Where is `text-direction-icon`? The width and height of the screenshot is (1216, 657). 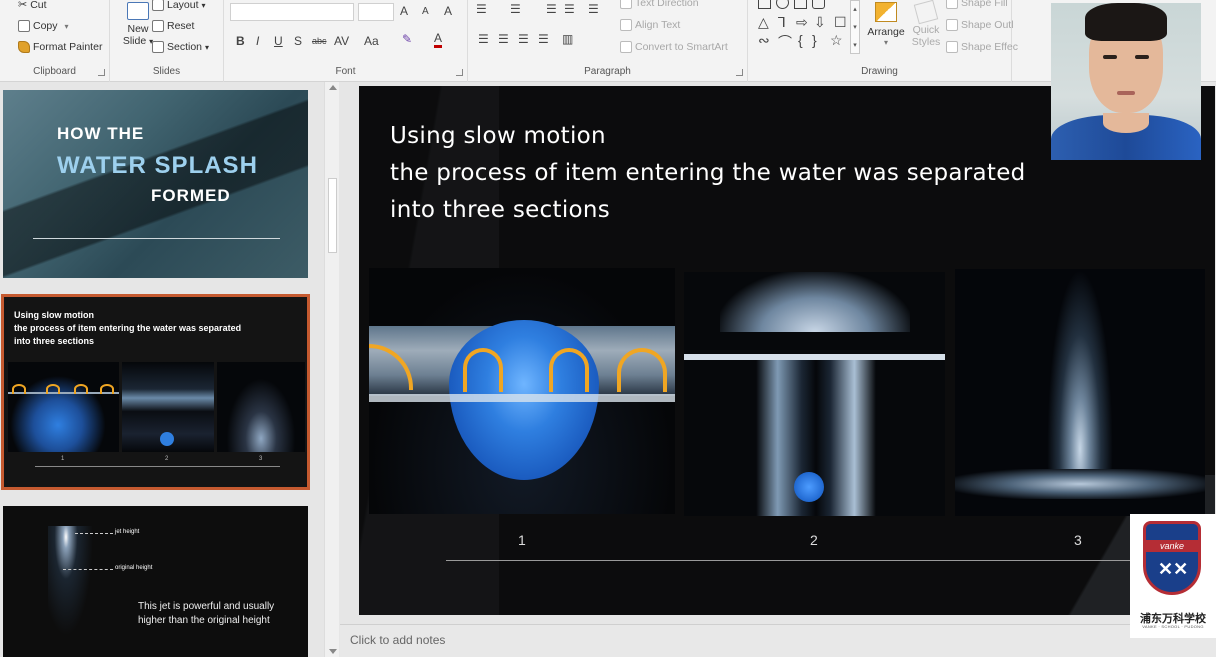
text-direction-icon is located at coordinates (626, 4).